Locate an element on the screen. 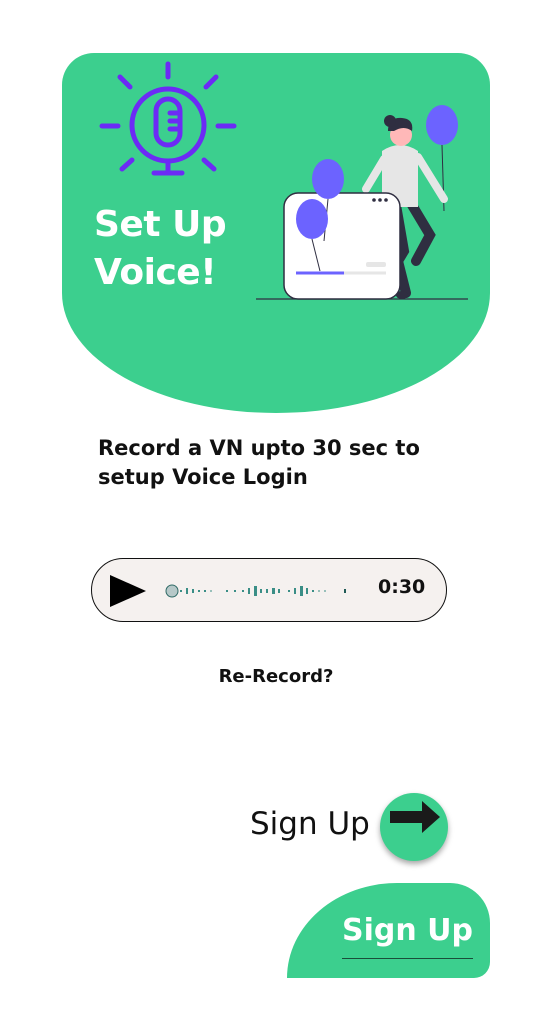 This screenshot has height=1019, width=552. instruction-line2: setup Voice Login is located at coordinates (203, 477).